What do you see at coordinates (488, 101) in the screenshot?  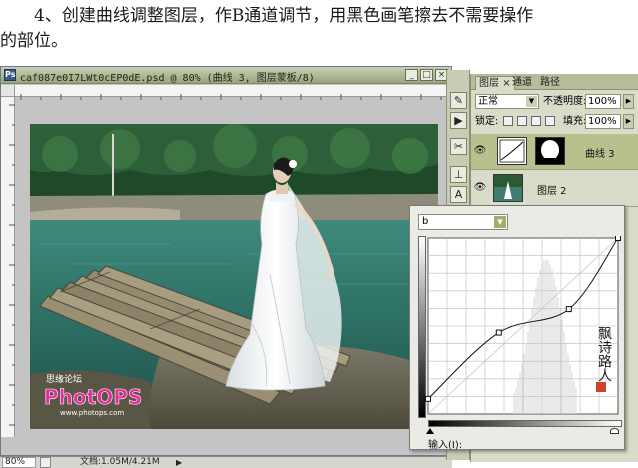 I see `blend-mode-value: 正常` at bounding box center [488, 101].